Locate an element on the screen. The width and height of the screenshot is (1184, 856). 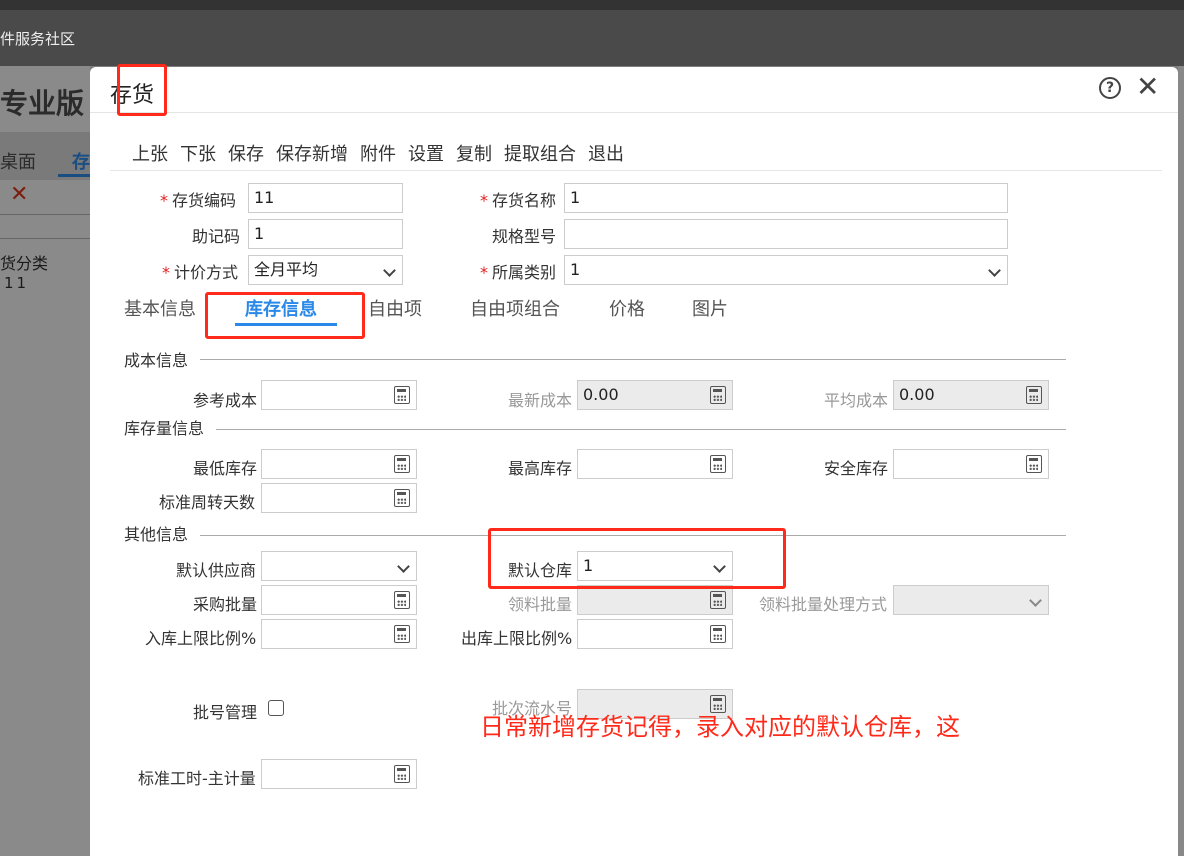
tab-images: 图片 is located at coordinates (710, 308).